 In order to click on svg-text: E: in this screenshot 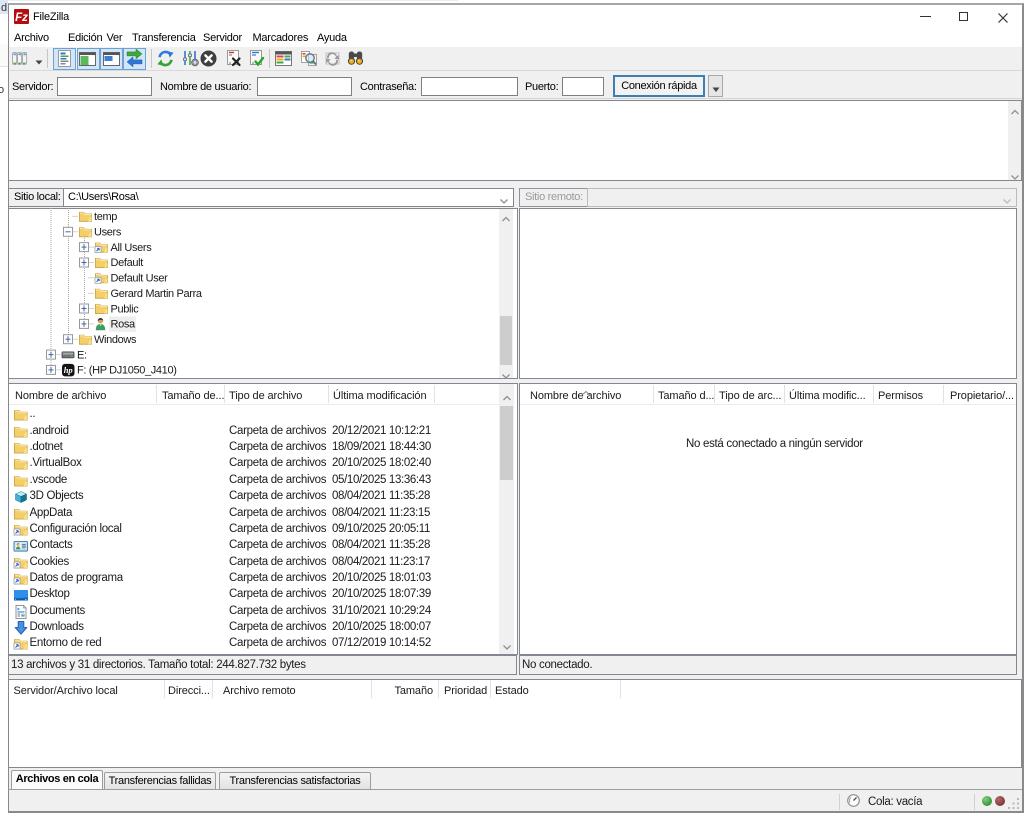, I will do `click(82, 355)`.